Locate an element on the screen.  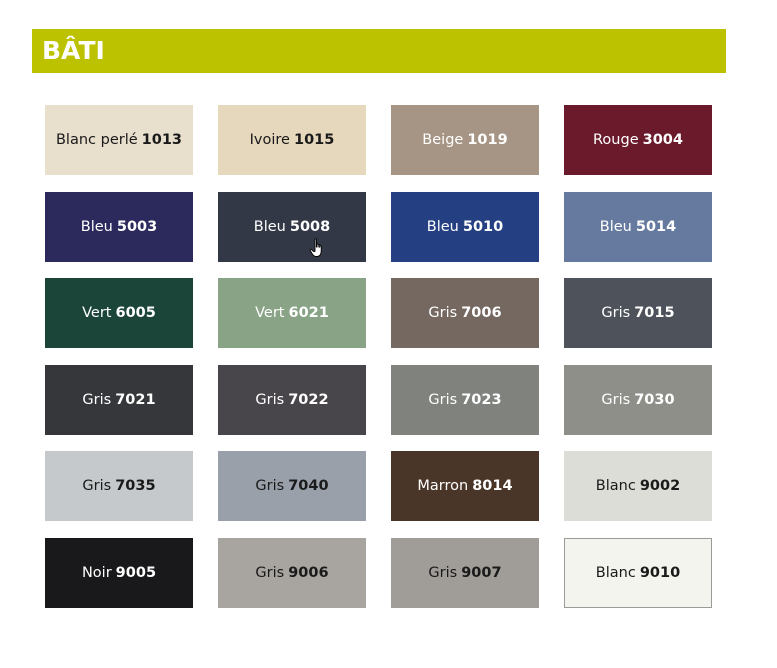
color-swatch-6021: Vert 6021 is located at coordinates (292, 313).